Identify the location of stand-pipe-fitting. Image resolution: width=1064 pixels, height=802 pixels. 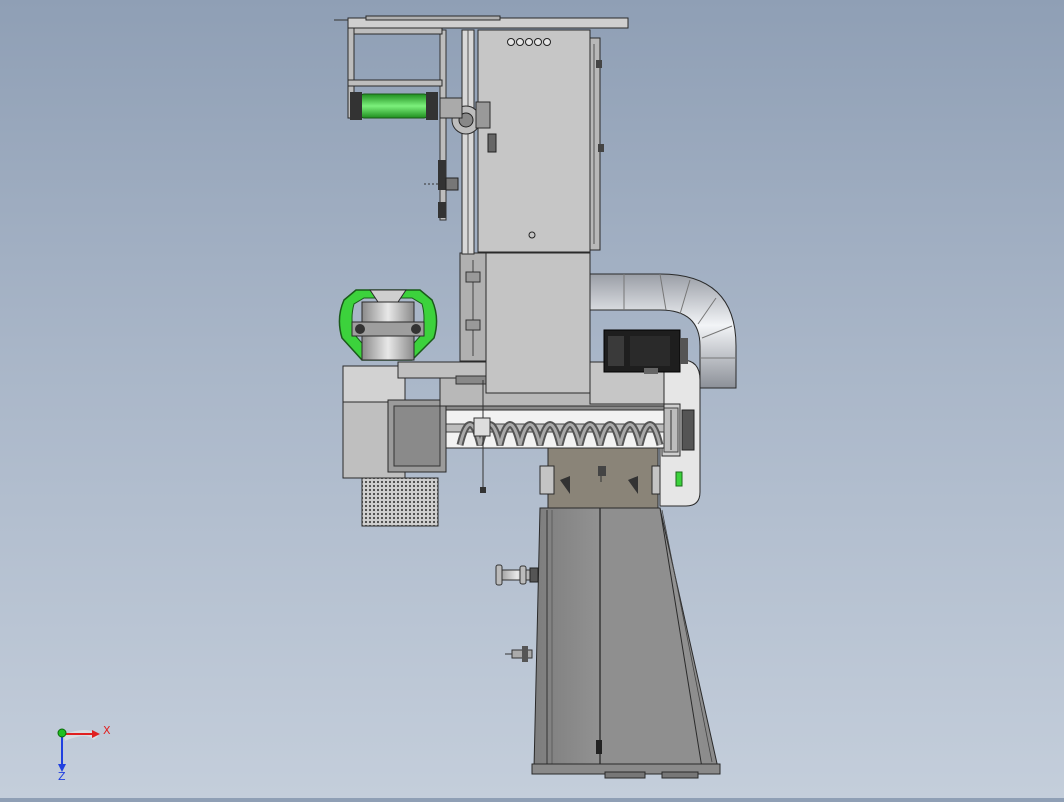
(517, 575).